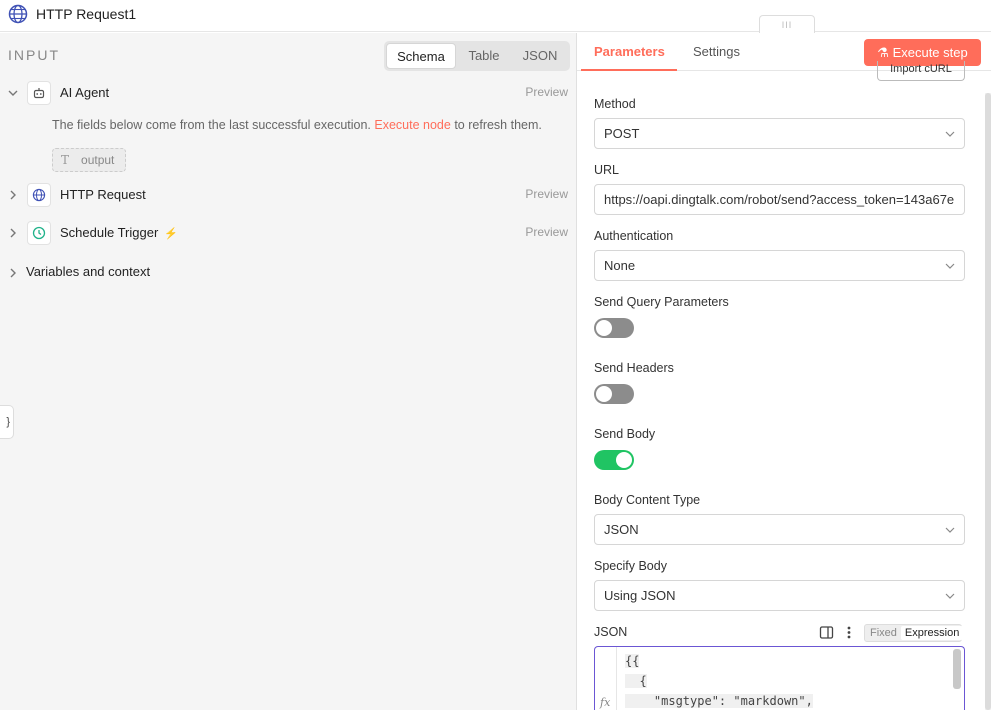 The width and height of the screenshot is (991, 710). What do you see at coordinates (288, 234) in the screenshot?
I see `node-row-schedule-trigger: Schedule Trigger ⚡ Preview` at bounding box center [288, 234].